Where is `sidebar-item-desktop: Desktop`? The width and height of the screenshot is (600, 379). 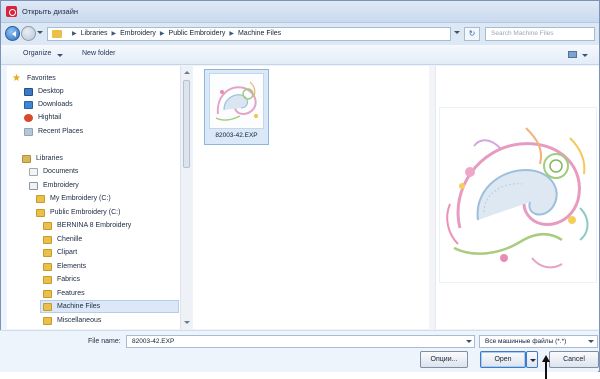
sidebar-item-desktop: Desktop is located at coordinates (44, 91).